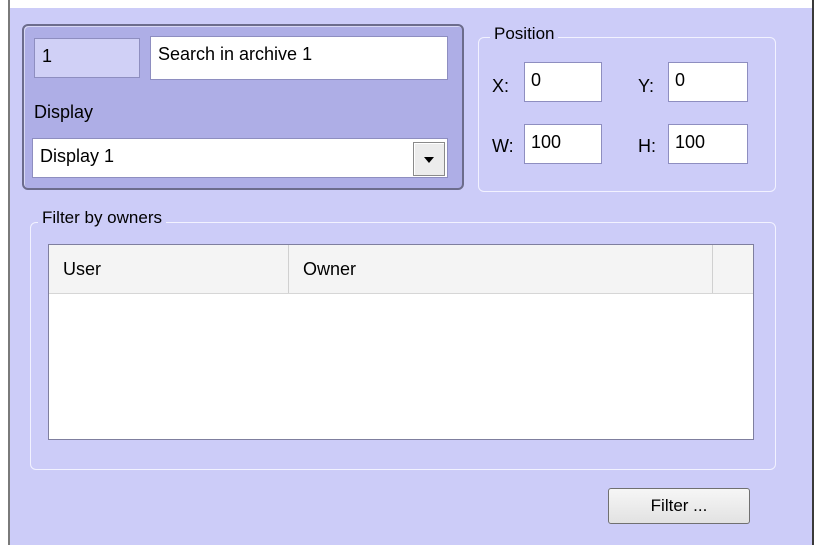 This screenshot has width=828, height=545. Describe the element at coordinates (546, 142) in the screenshot. I see `w-value: 100` at that location.